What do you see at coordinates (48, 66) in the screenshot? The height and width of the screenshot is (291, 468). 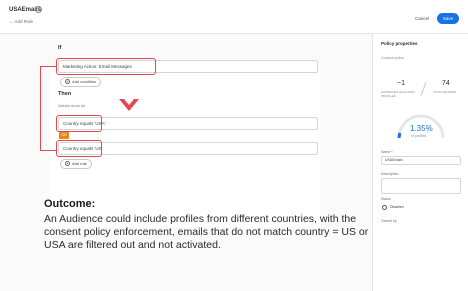 I see `highlight-connector-top` at bounding box center [48, 66].